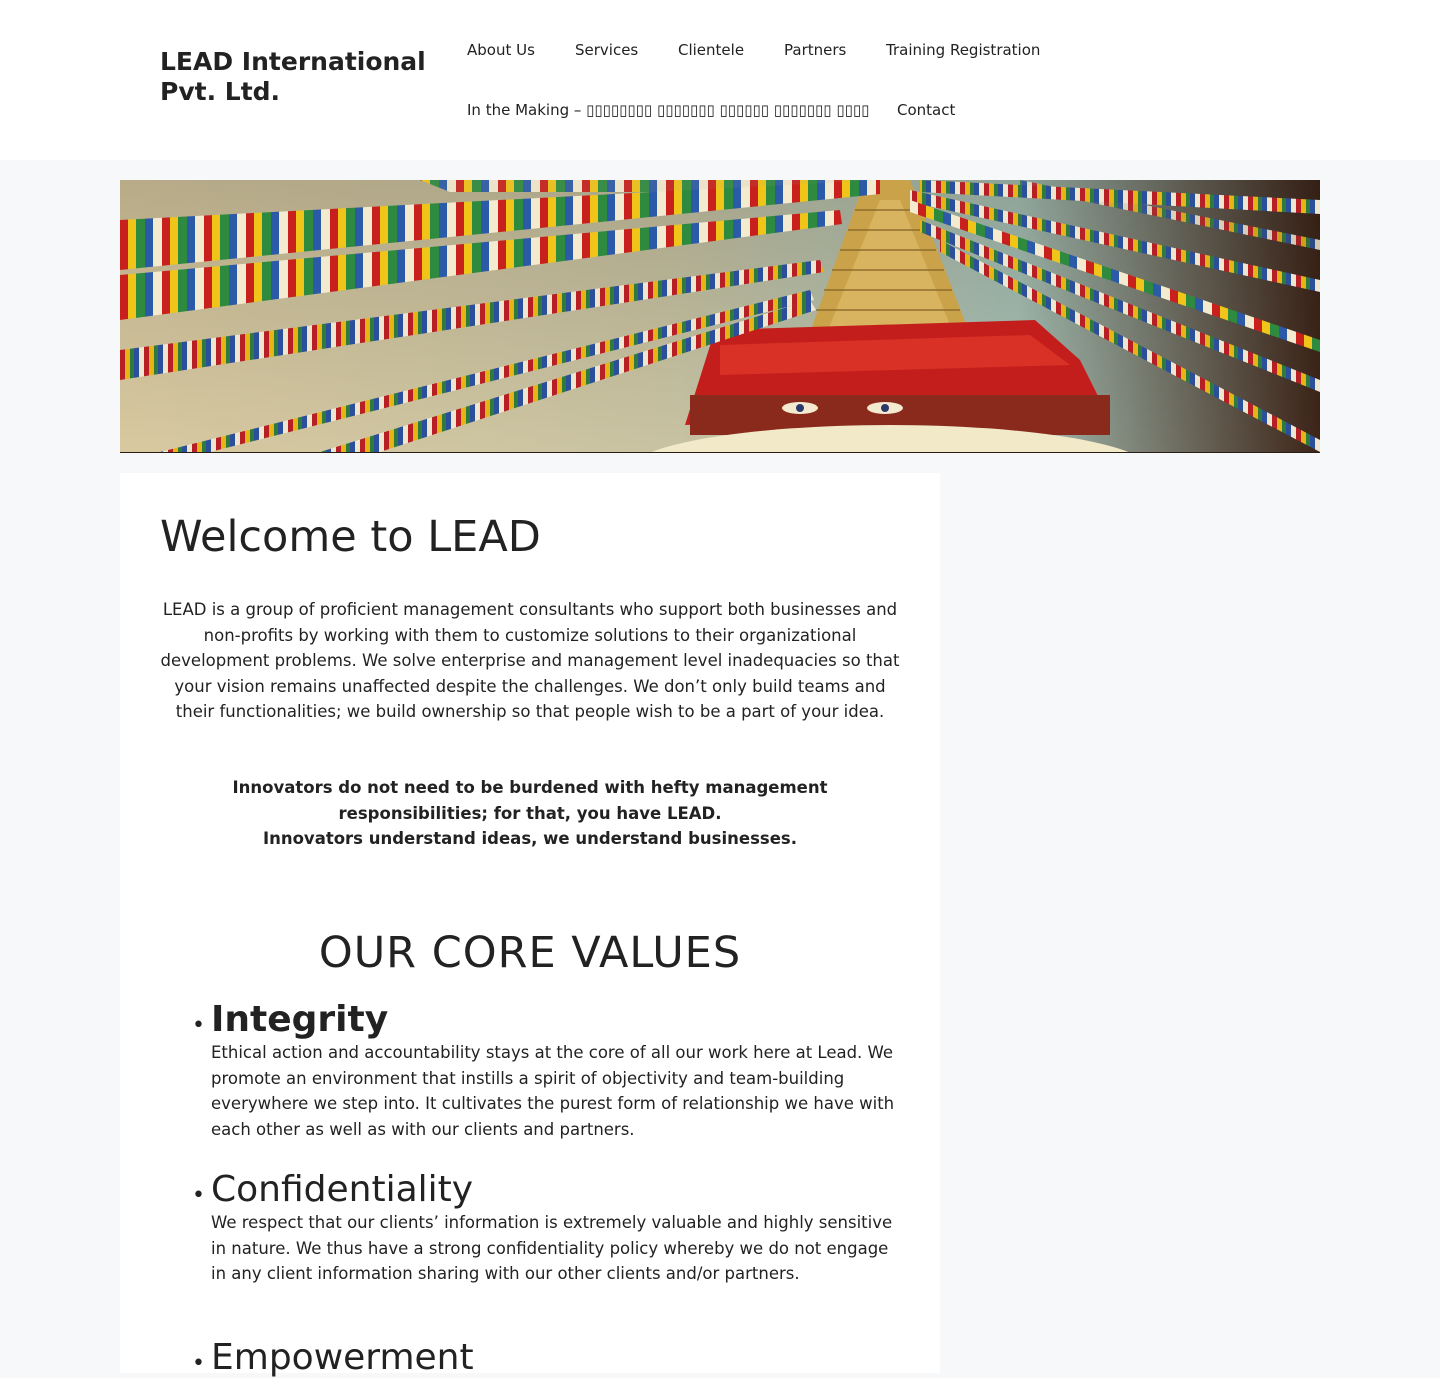 This screenshot has height=1378, width=1440. Describe the element at coordinates (293, 61) in the screenshot. I see `site-title-line1: LEAD International` at that location.